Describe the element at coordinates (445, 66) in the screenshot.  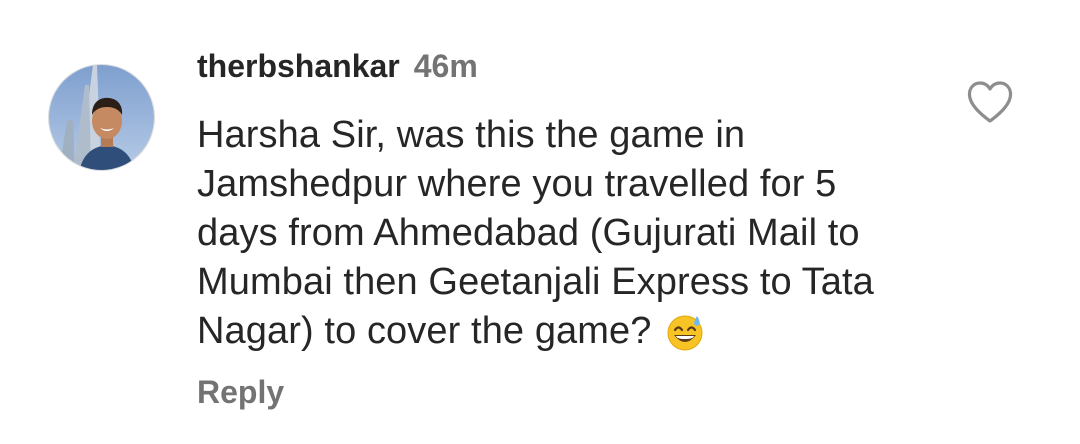
I see `timestamp: 46m` at that location.